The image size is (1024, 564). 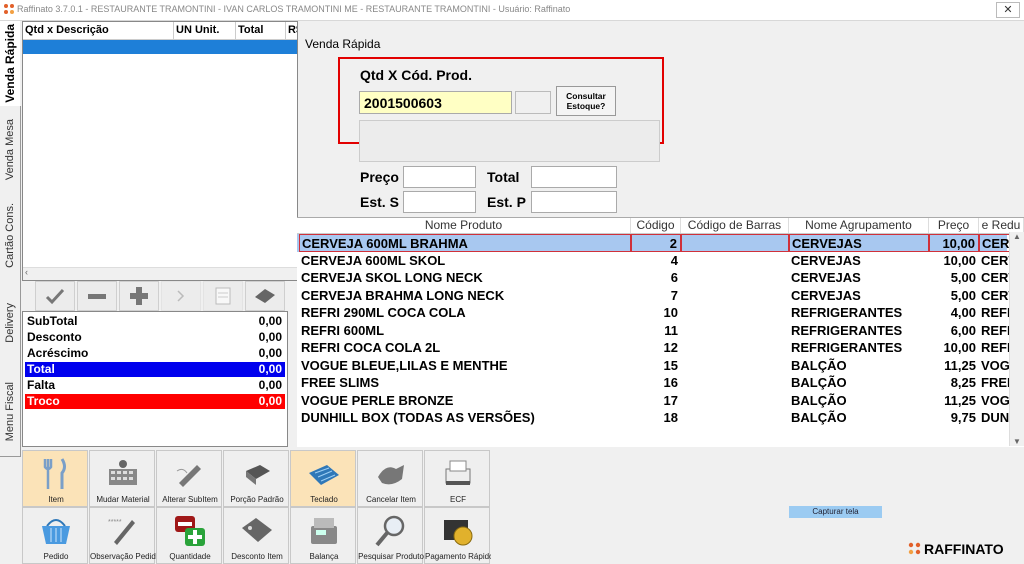 I want to click on product-cell-nome: REFRI 600ML, so click(x=343, y=330).